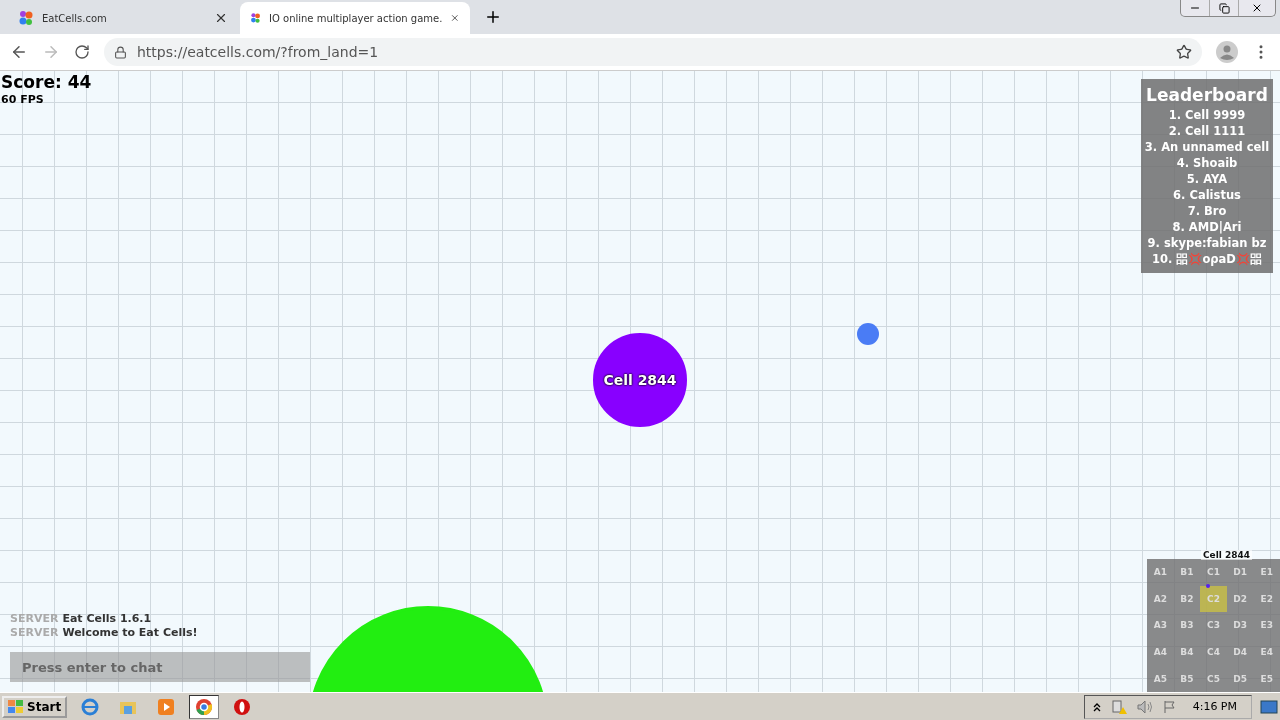 The image size is (1280, 720). I want to click on minimap-sector: E4, so click(1266, 653).